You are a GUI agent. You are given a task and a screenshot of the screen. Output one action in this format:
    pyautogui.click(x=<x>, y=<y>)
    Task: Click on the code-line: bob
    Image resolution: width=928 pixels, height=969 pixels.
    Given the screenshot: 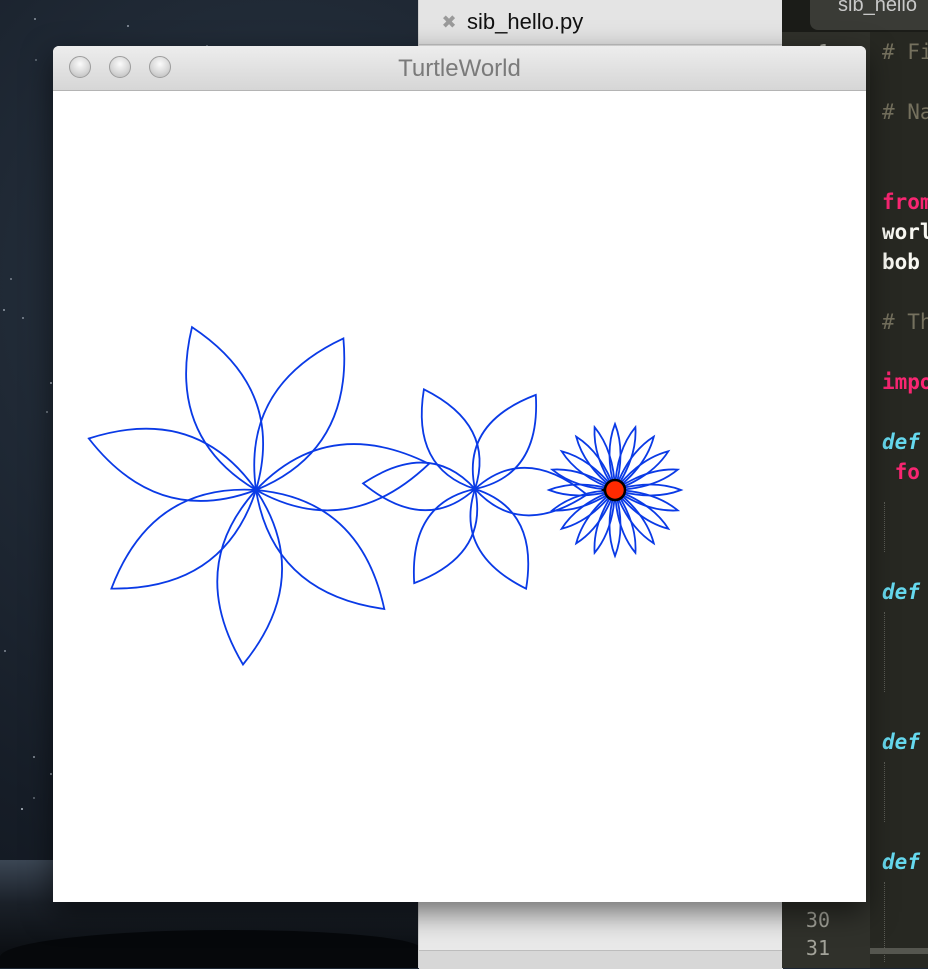 What is the action you would take?
    pyautogui.click(x=901, y=262)
    